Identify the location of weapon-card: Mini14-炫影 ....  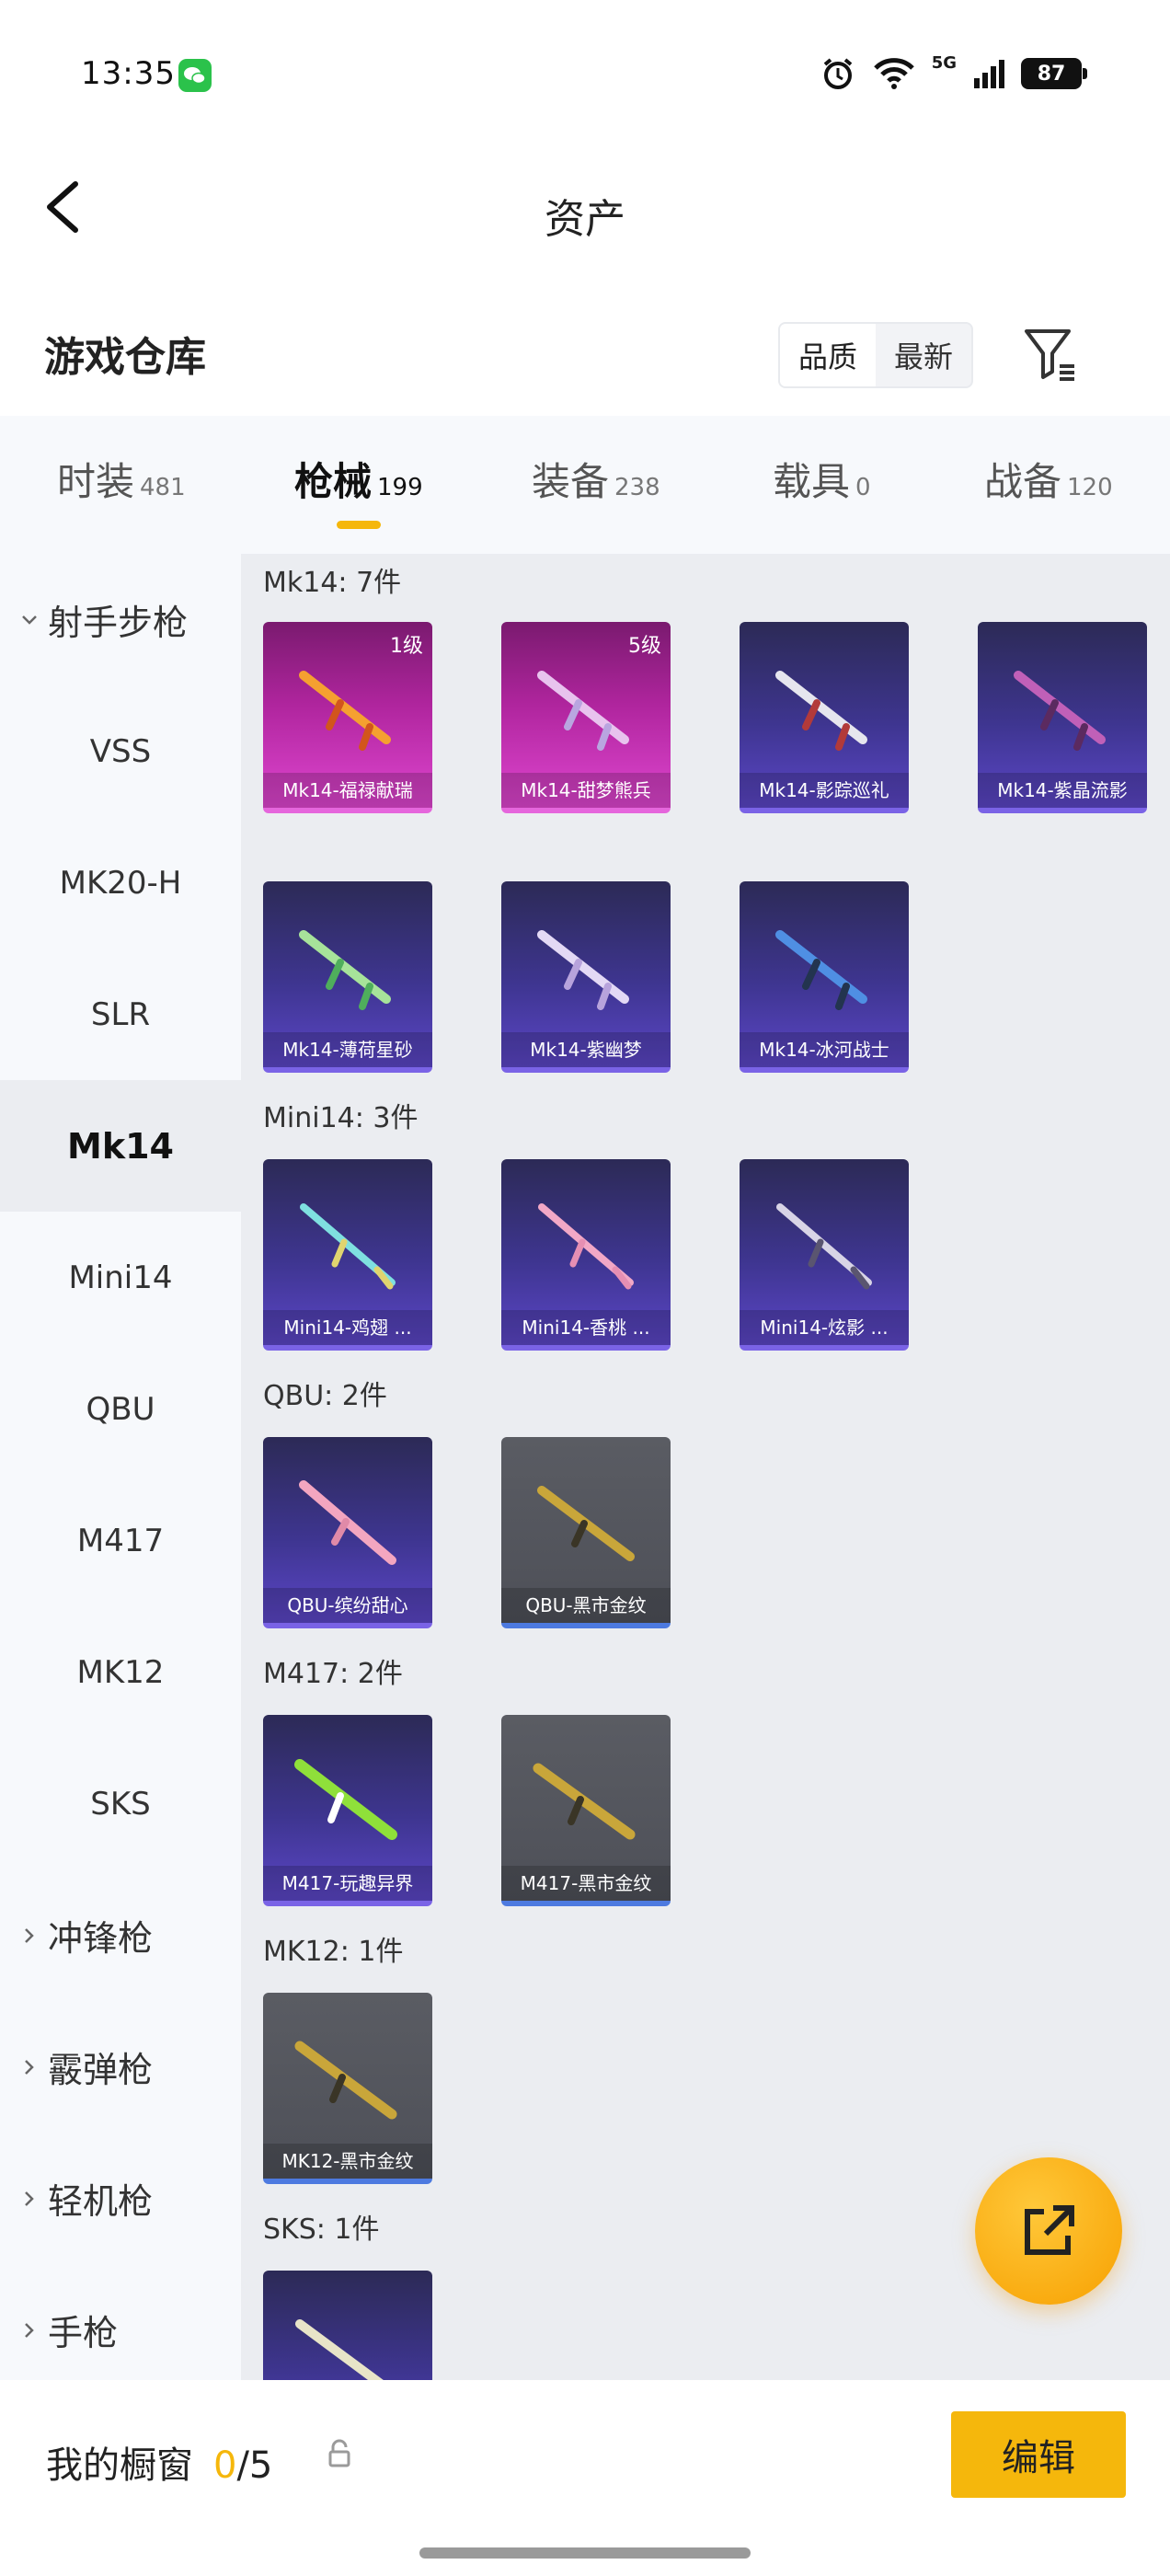
(824, 1255).